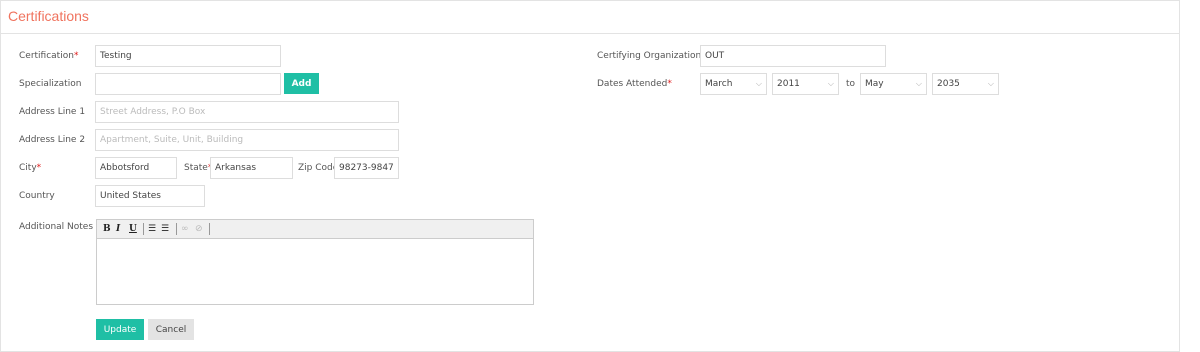 The width and height of the screenshot is (1200, 352). Describe the element at coordinates (30, 168) in the screenshot. I see `city-label: City*` at that location.